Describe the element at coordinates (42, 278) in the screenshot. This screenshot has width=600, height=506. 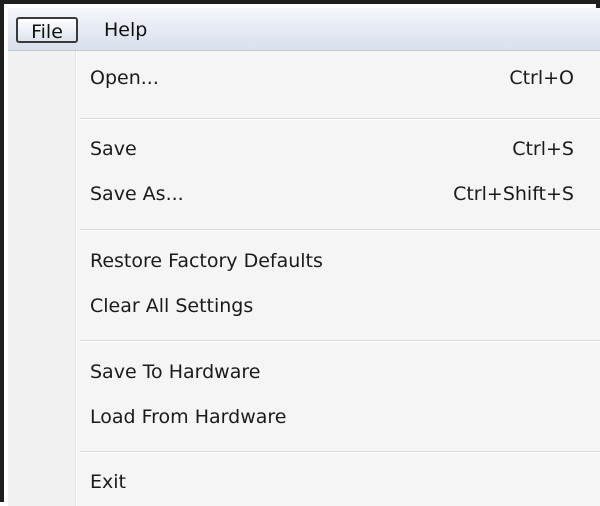
I see `icon-gutter` at that location.